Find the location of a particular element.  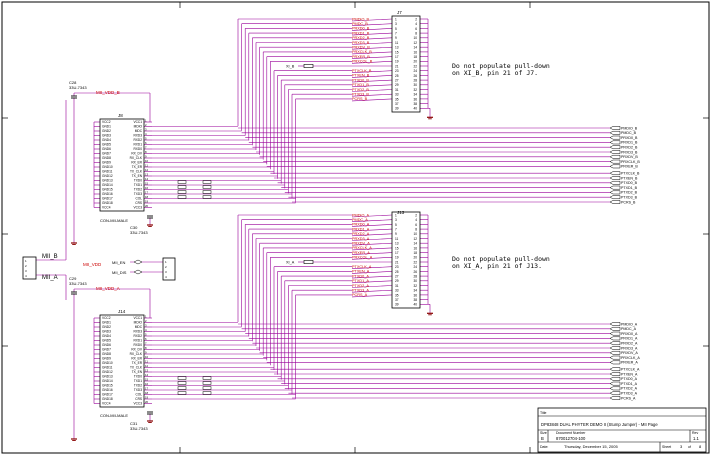

net-label: PRXD2_A is located at coordinates (361, 234).